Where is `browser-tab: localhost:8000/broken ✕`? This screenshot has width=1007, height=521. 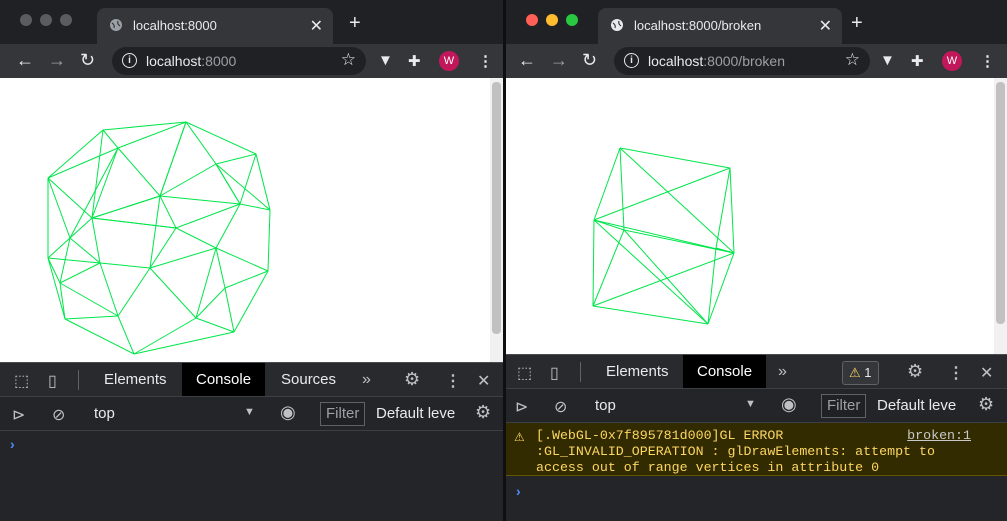
browser-tab: localhost:8000/broken ✕ is located at coordinates (720, 26).